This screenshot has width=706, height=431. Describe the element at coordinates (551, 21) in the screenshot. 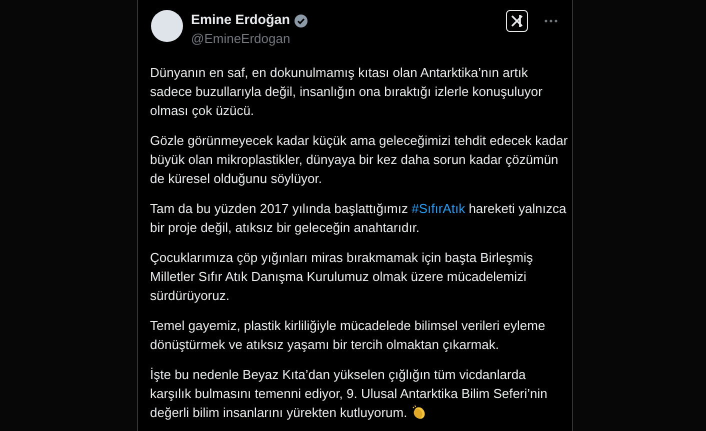

I see `more-icon` at that location.